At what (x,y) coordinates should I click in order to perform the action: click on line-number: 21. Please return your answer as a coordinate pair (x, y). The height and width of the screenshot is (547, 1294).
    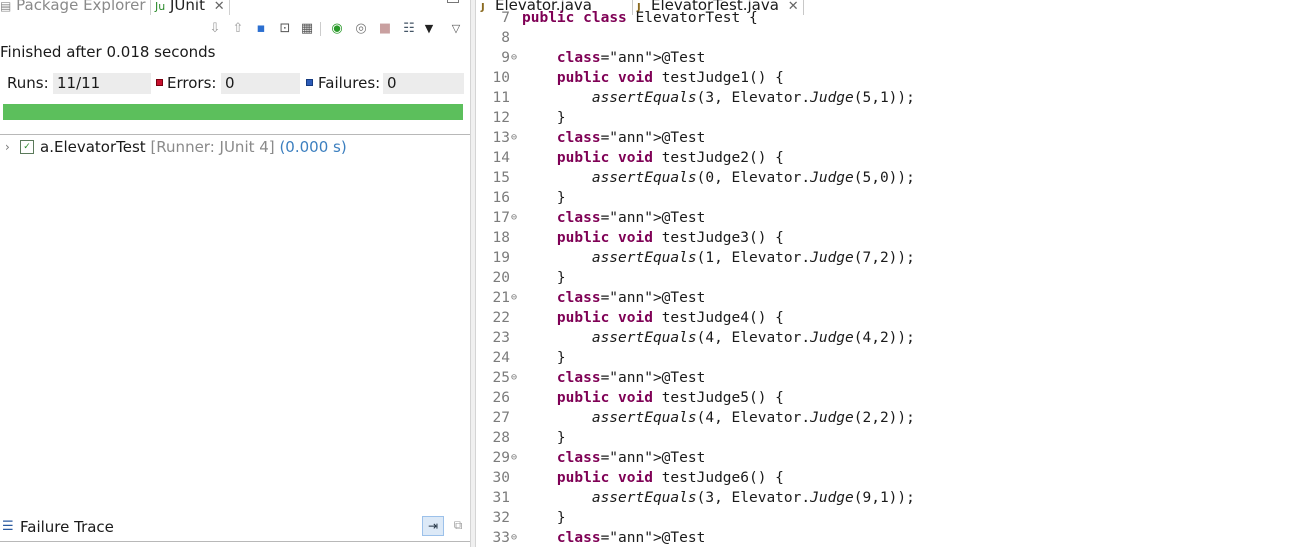
    Looking at the image, I should click on (501, 298).